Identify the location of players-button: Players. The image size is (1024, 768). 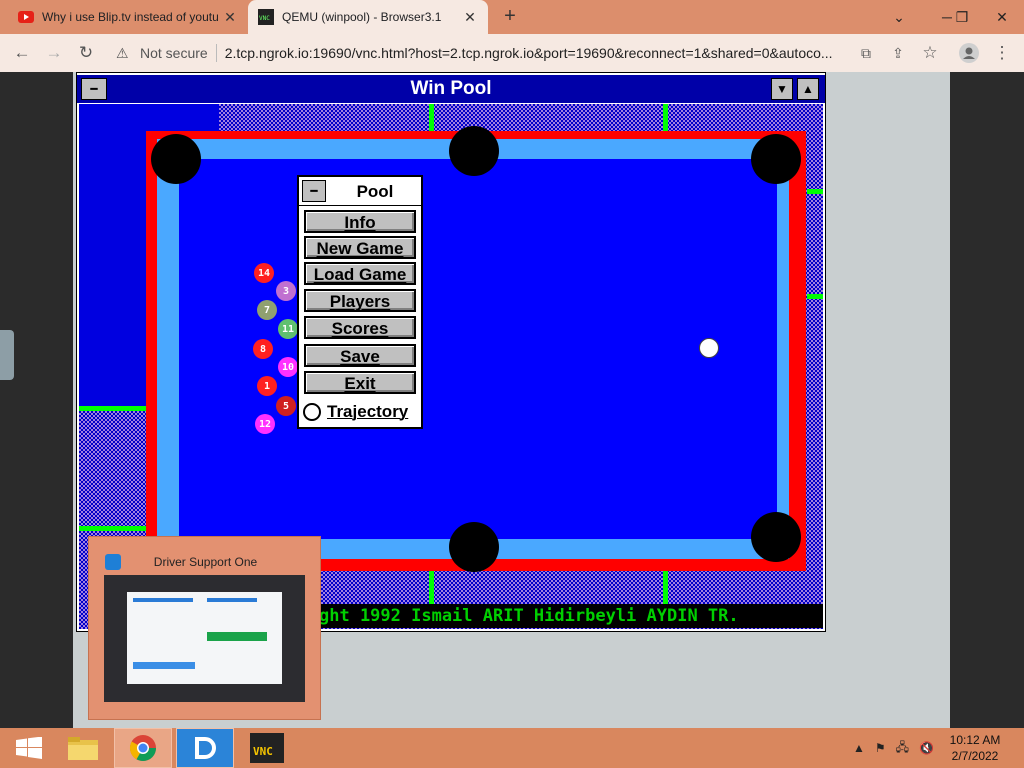
(360, 300).